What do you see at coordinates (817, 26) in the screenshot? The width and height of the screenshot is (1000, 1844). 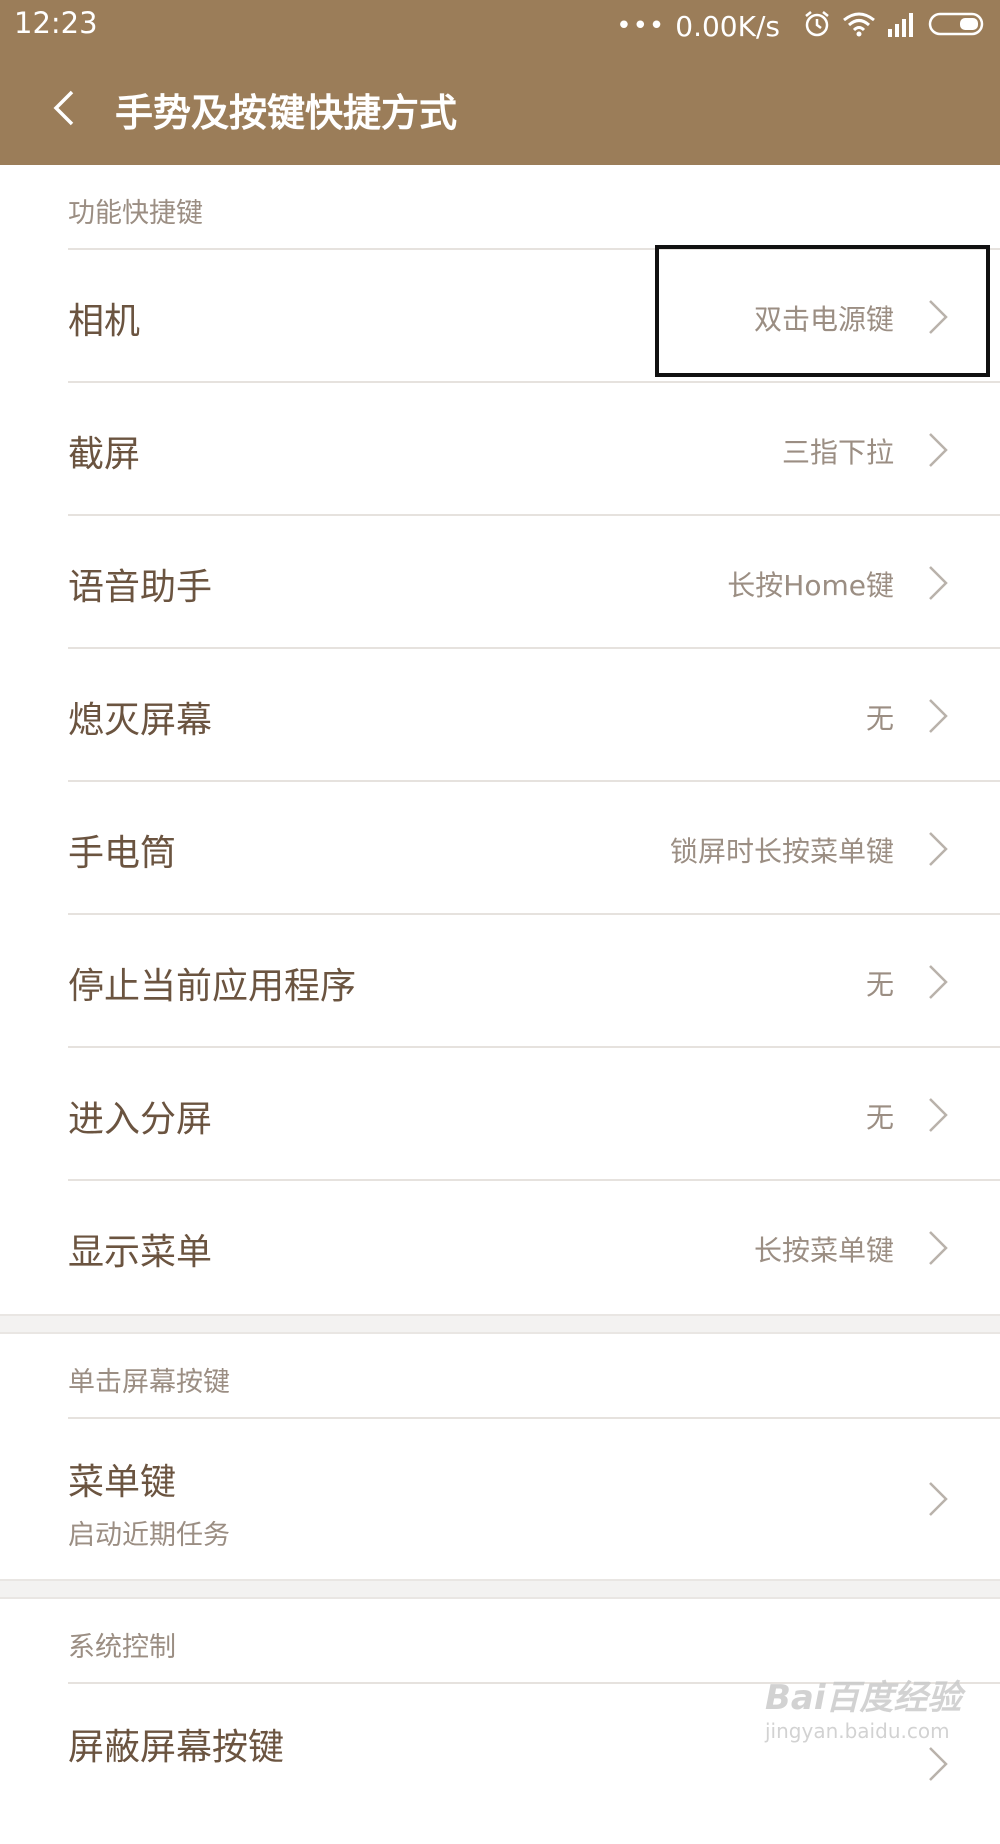 I see `alarm-icon` at bounding box center [817, 26].